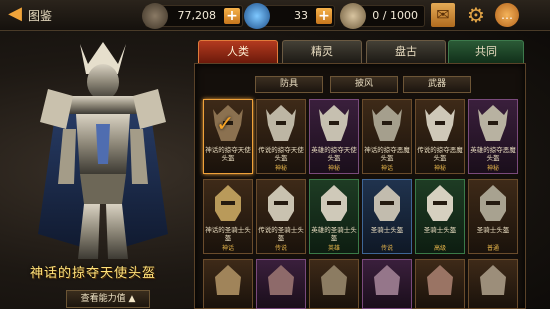 This screenshot has height=309, width=550. Describe the element at coordinates (225, 124) in the screenshot. I see `selected-check-icon: ✓` at that location.